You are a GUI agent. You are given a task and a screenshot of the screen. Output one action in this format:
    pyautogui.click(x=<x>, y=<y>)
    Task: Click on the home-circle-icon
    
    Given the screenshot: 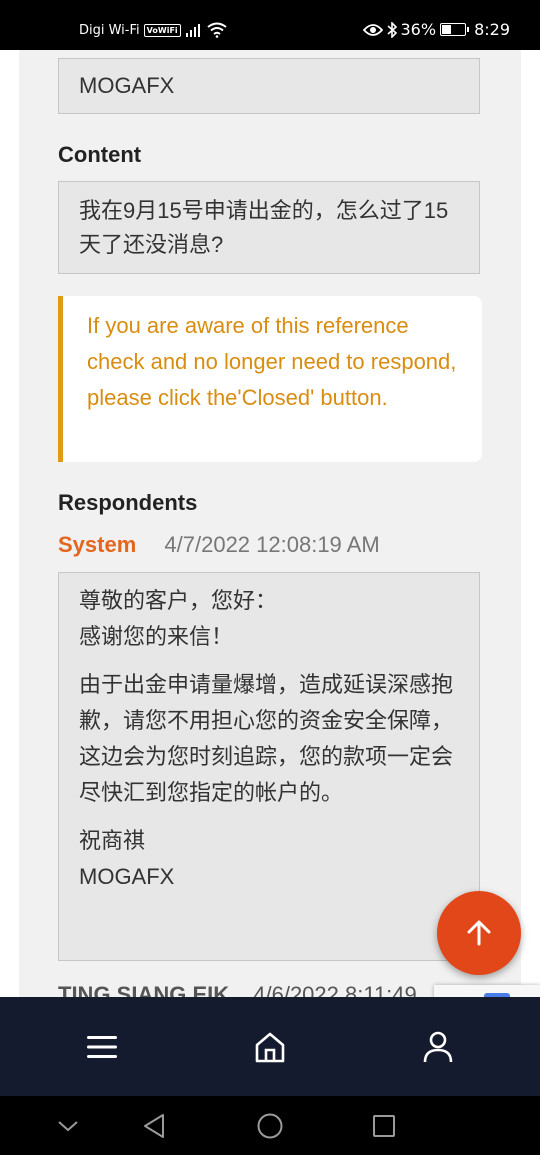 What is the action you would take?
    pyautogui.click(x=270, y=1126)
    